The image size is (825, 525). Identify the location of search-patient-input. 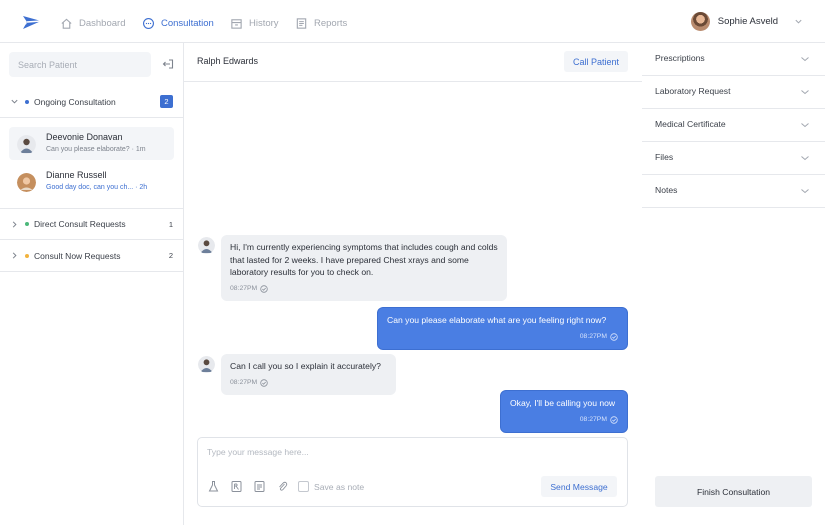
(80, 64).